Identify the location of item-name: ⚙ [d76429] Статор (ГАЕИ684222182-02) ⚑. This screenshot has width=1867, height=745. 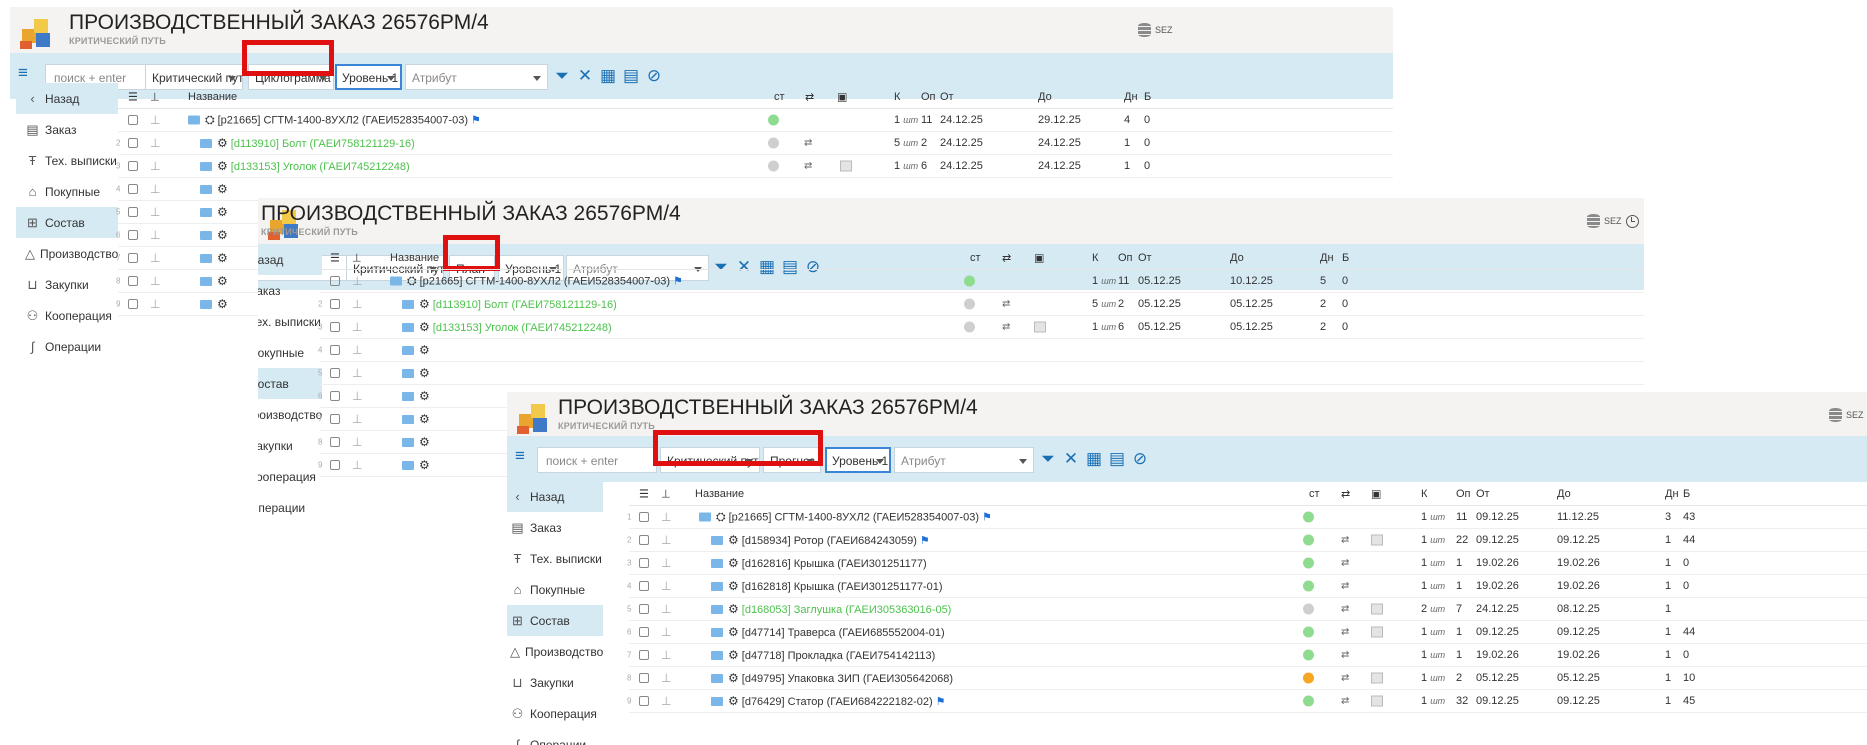
(828, 701).